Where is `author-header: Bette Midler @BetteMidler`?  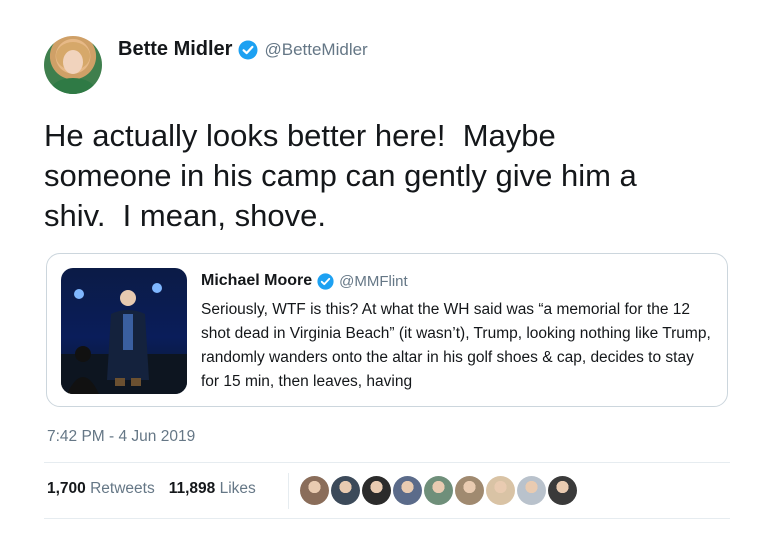 author-header: Bette Midler @BetteMidler is located at coordinates (243, 49).